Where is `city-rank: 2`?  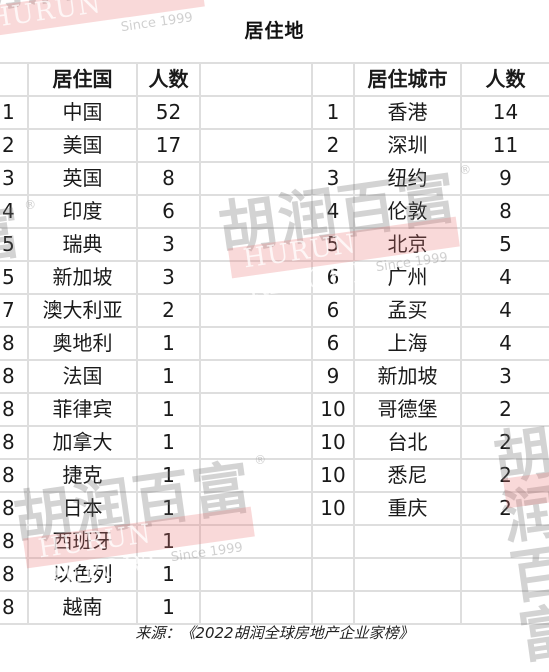 city-rank: 2 is located at coordinates (333, 145).